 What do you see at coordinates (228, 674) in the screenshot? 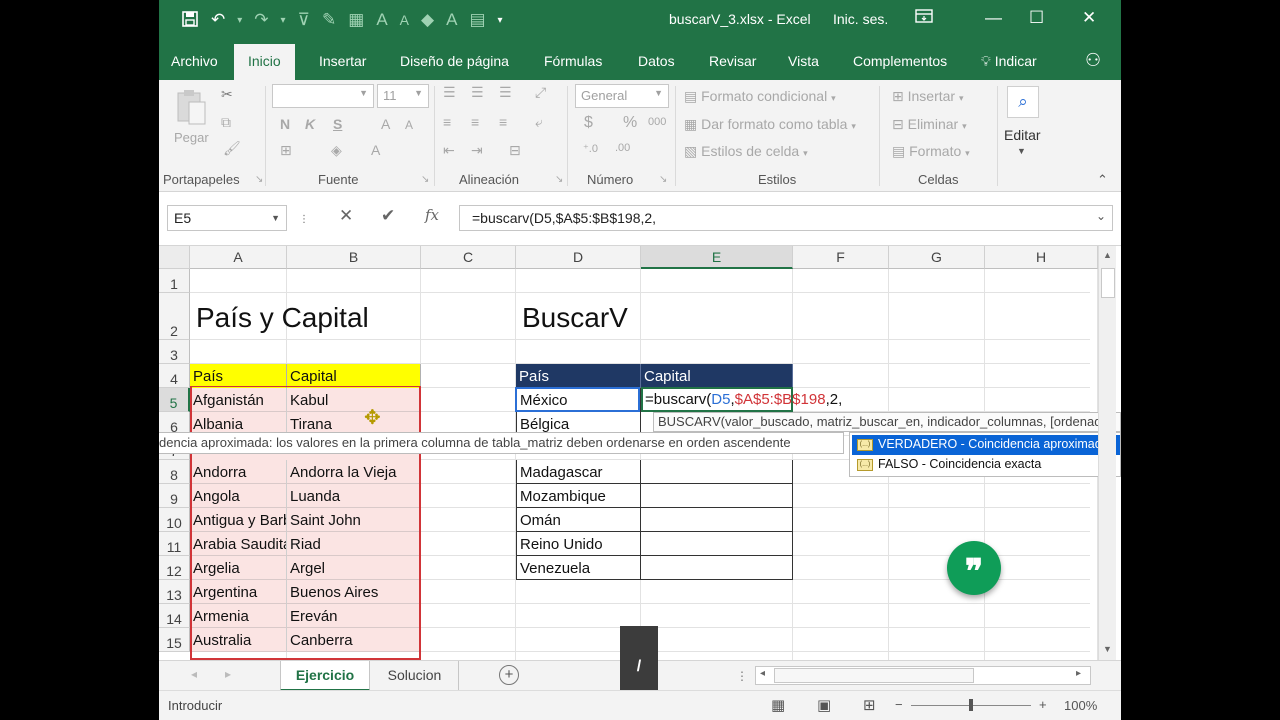
I see `next-sheet-icon: ▸` at bounding box center [228, 674].